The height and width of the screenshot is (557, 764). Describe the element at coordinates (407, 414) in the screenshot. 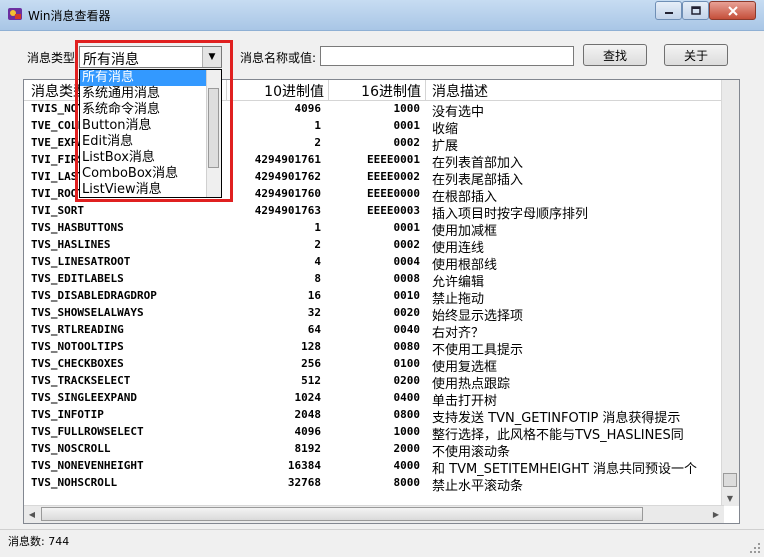

I see `cell-hex: 0800` at that location.